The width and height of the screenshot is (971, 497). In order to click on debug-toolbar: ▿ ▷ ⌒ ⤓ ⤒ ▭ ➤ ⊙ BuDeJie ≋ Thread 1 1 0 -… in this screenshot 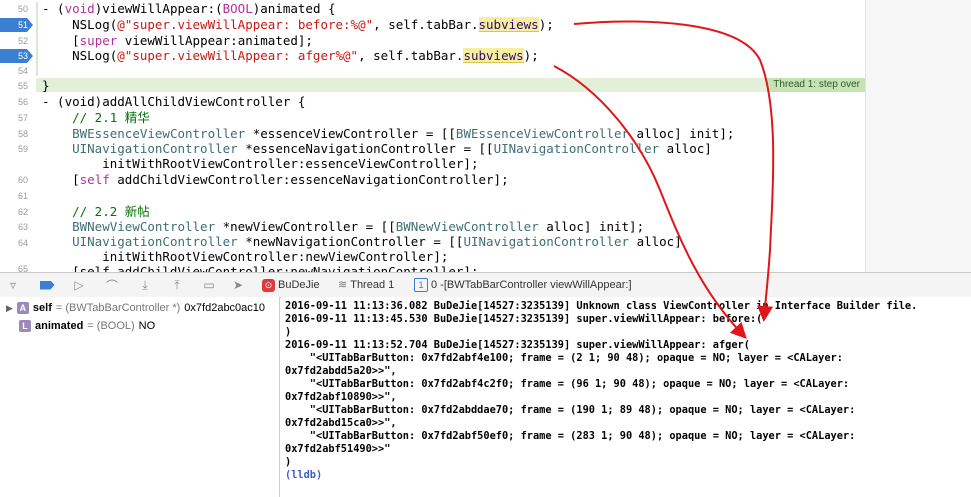, I will do `click(485, 285)`.